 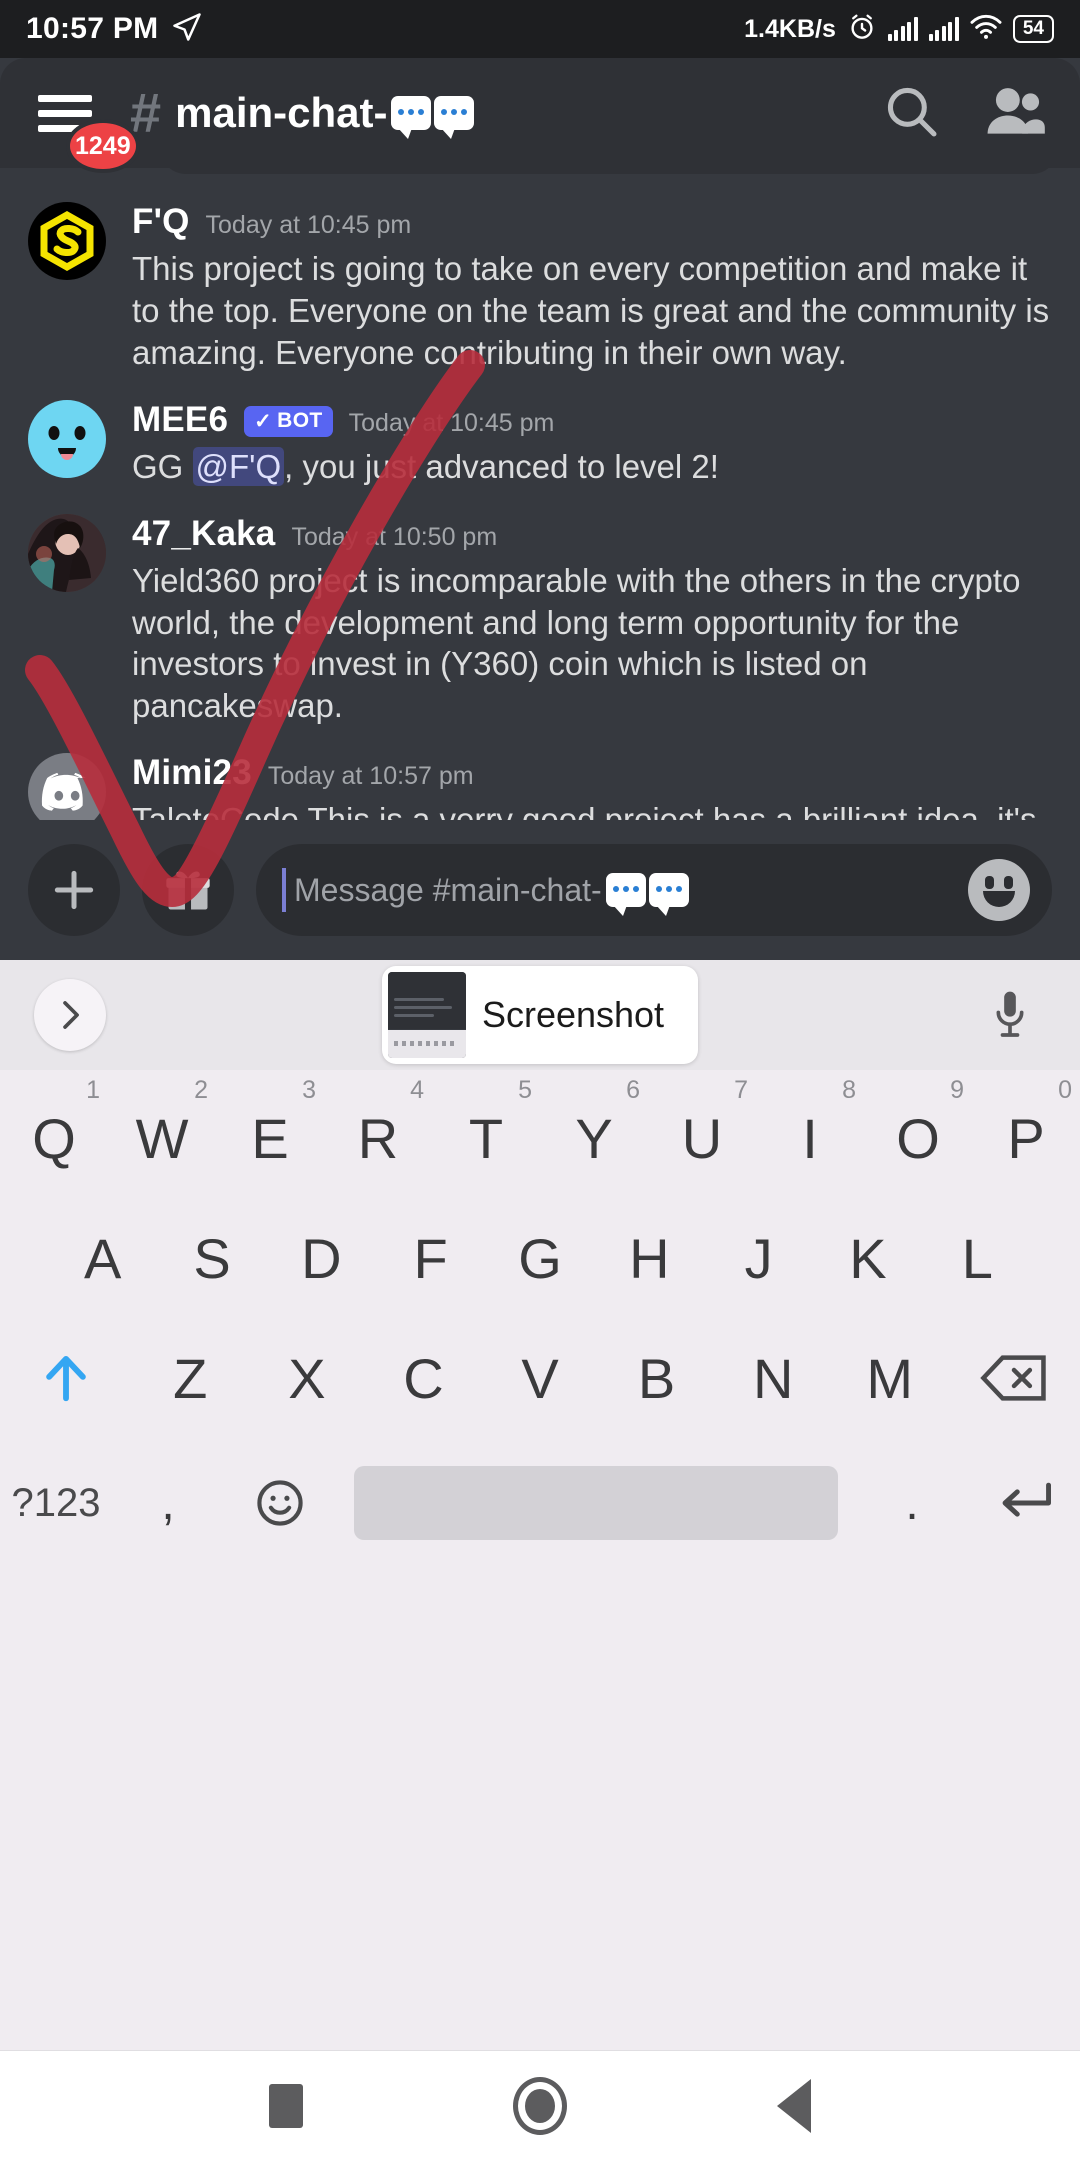 I want to click on keyboard-row-1: 1Q 2W 3E 4R 5T 6Y 7U 8I 9O 0P, so click(x=540, y=1137).